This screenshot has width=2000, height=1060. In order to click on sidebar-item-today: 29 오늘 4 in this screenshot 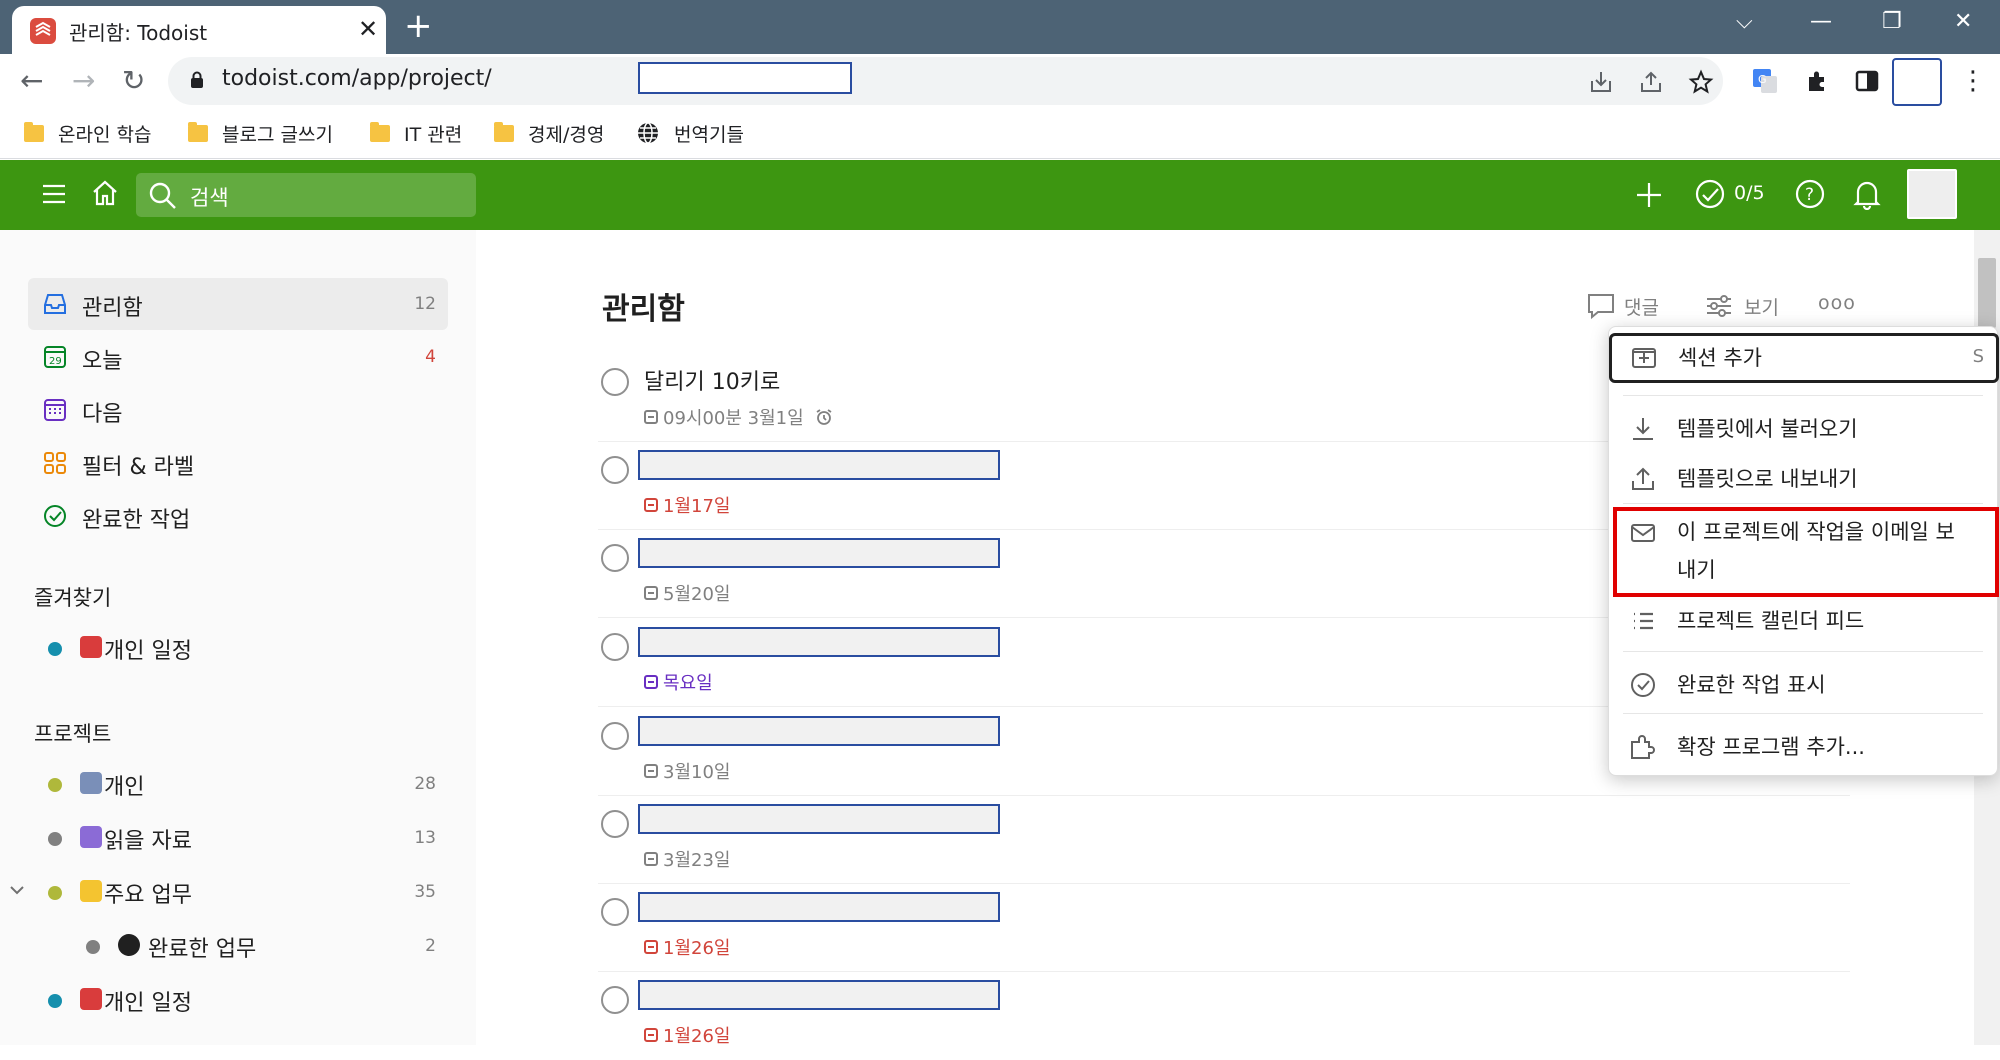, I will do `click(238, 357)`.